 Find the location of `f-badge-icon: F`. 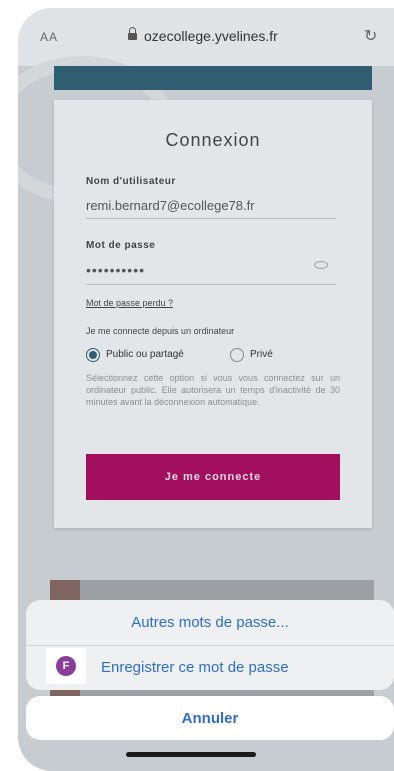

f-badge-icon: F is located at coordinates (66, 666).